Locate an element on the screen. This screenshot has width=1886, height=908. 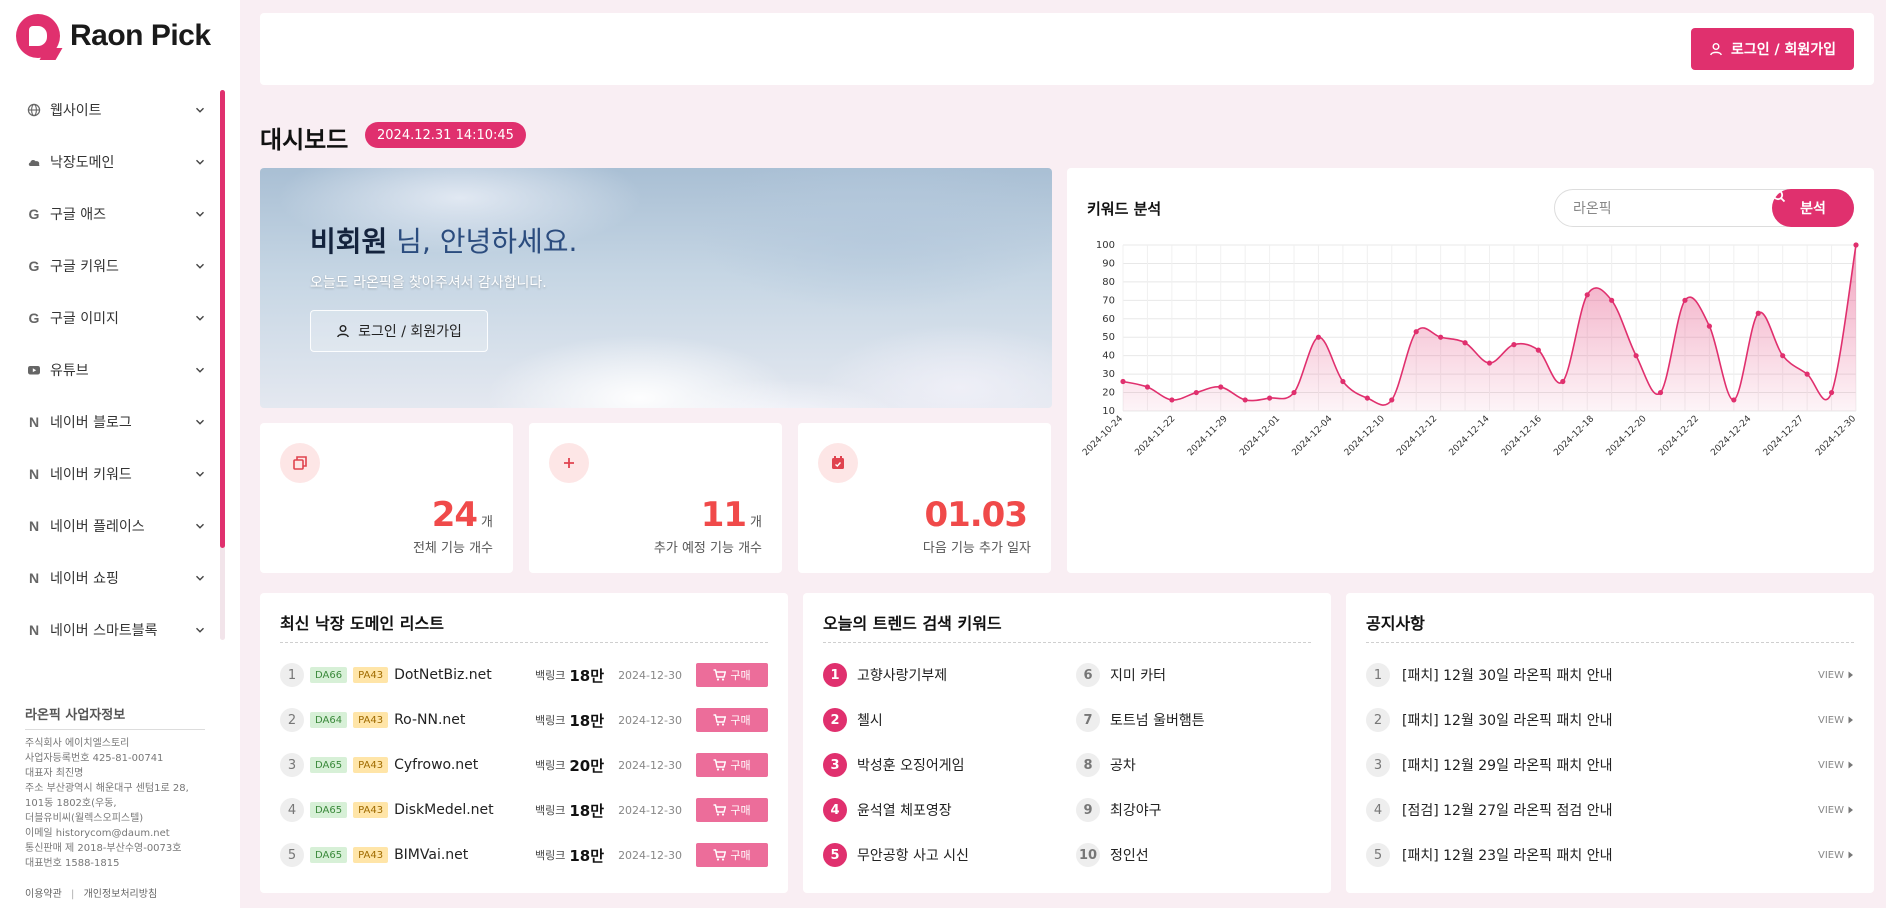
sidebar-footer: 이용약관 | 개인정보처리방침 is located at coordinates (91, 892).